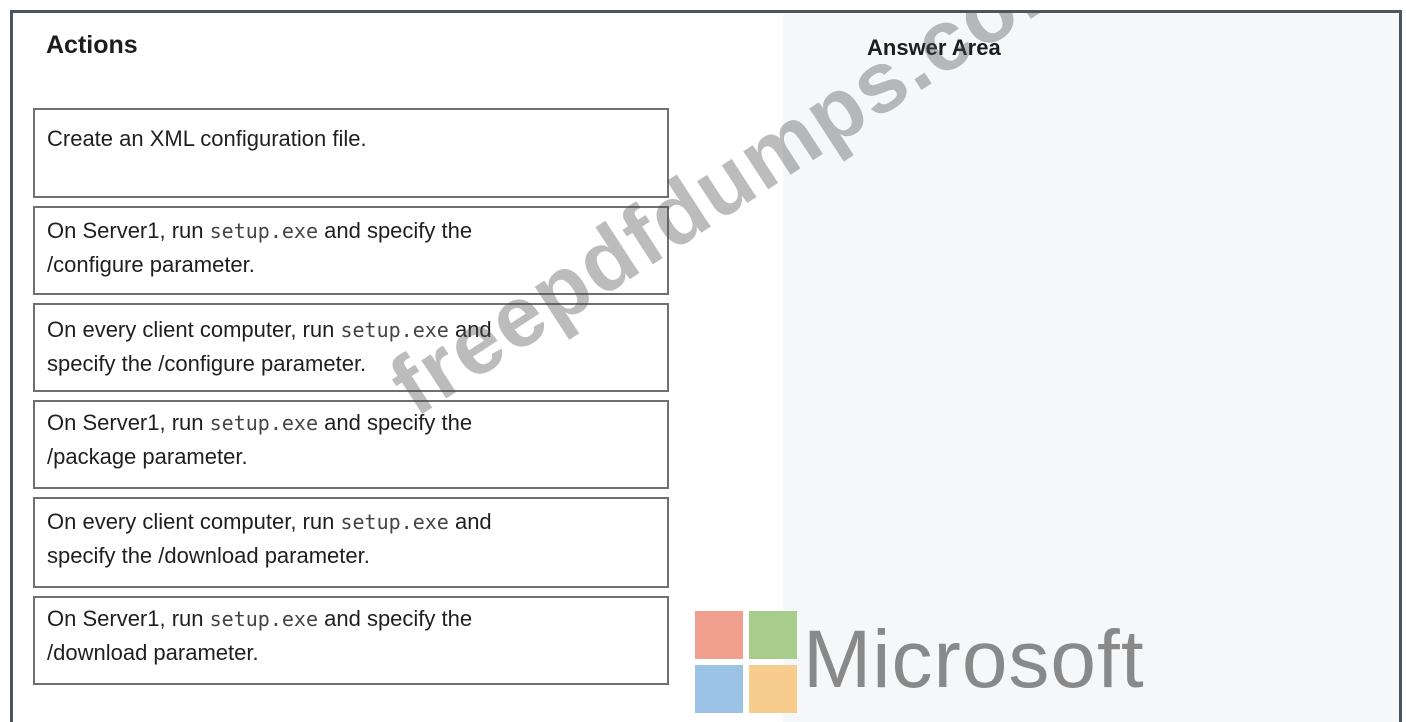 This screenshot has width=1406, height=722. Describe the element at coordinates (934, 47) in the screenshot. I see `answer-area-title: Answer Area` at that location.